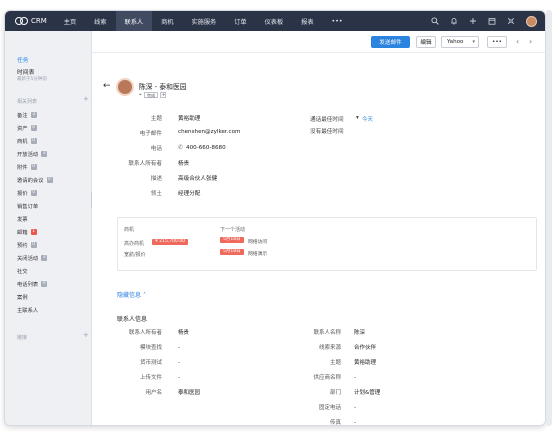  I want to click on sidebar-item: 邮箱 1, so click(27, 232).